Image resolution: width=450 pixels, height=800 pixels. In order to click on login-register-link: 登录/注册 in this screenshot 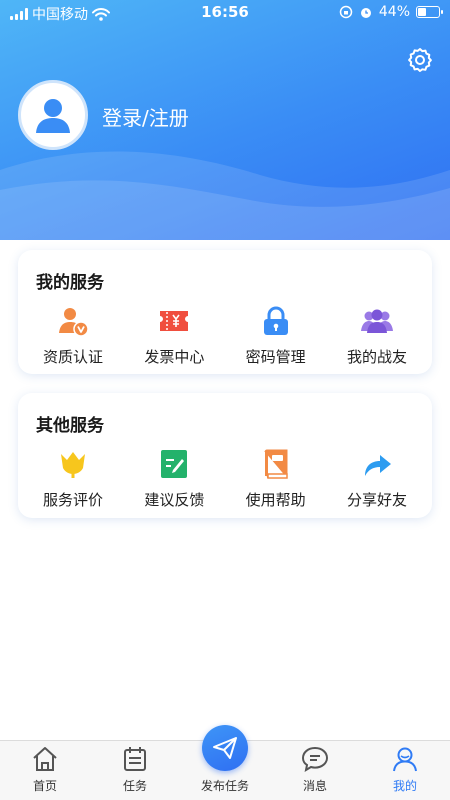, I will do `click(145, 116)`.